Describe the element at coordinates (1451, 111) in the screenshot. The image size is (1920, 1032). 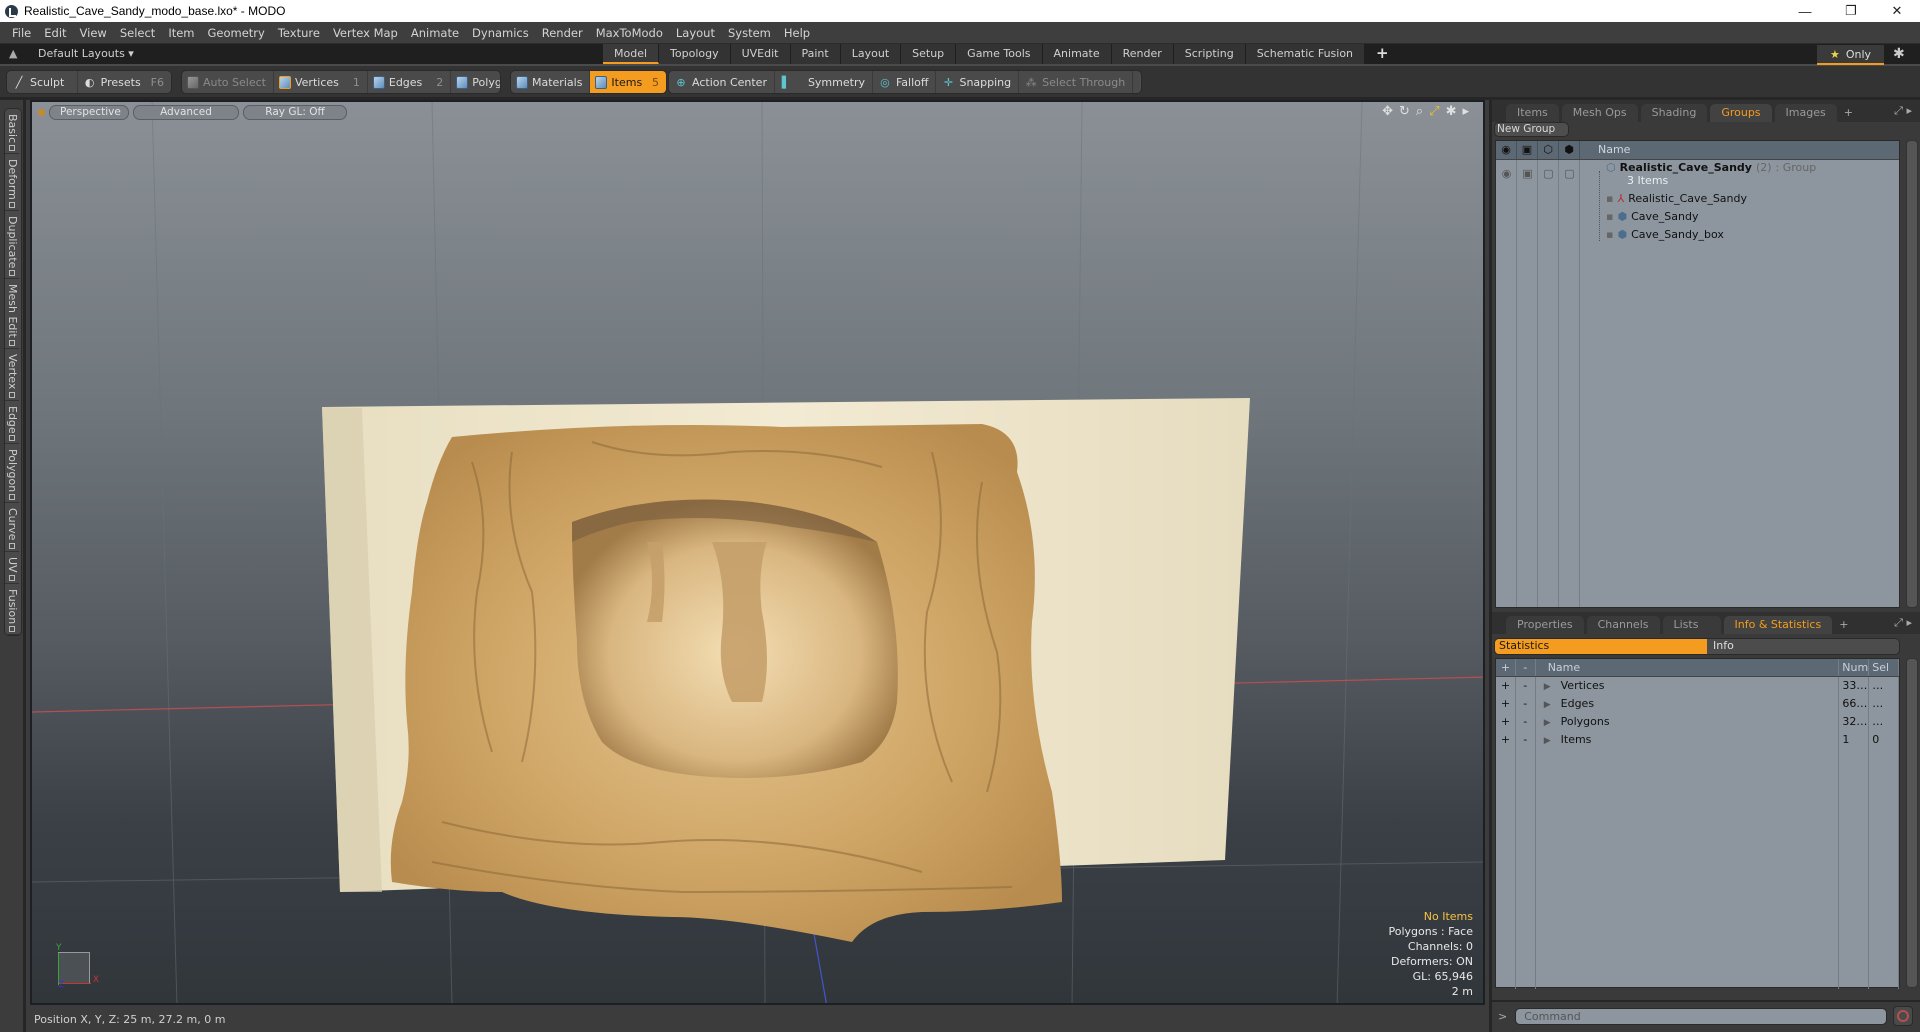
I see `viewport-settings-icon: ✱` at that location.